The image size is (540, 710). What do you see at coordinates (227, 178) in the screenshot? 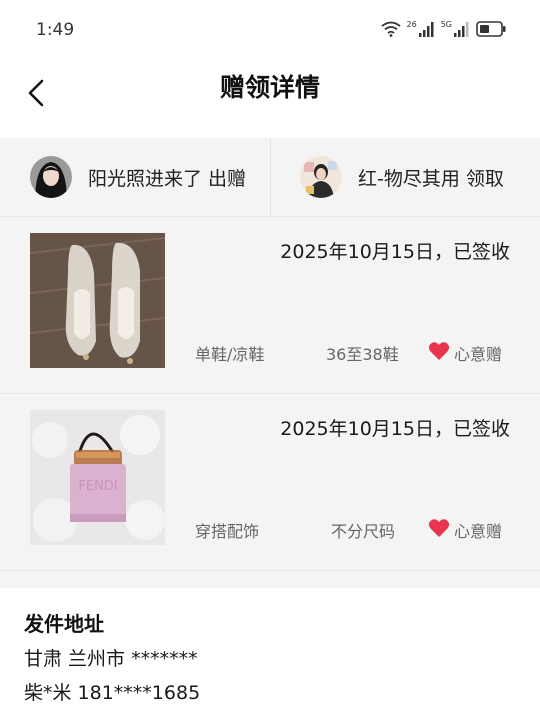
I see `giver-role: 出赠` at bounding box center [227, 178].